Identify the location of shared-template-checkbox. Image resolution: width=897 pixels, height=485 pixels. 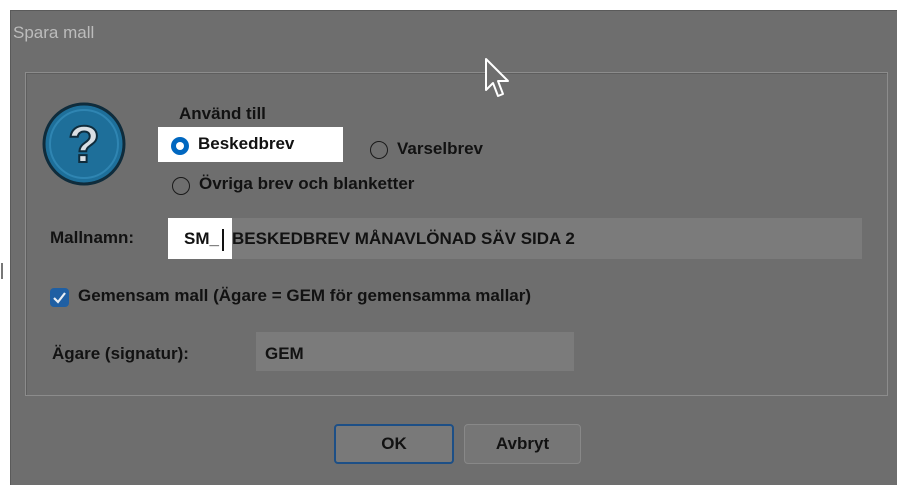
(59, 297).